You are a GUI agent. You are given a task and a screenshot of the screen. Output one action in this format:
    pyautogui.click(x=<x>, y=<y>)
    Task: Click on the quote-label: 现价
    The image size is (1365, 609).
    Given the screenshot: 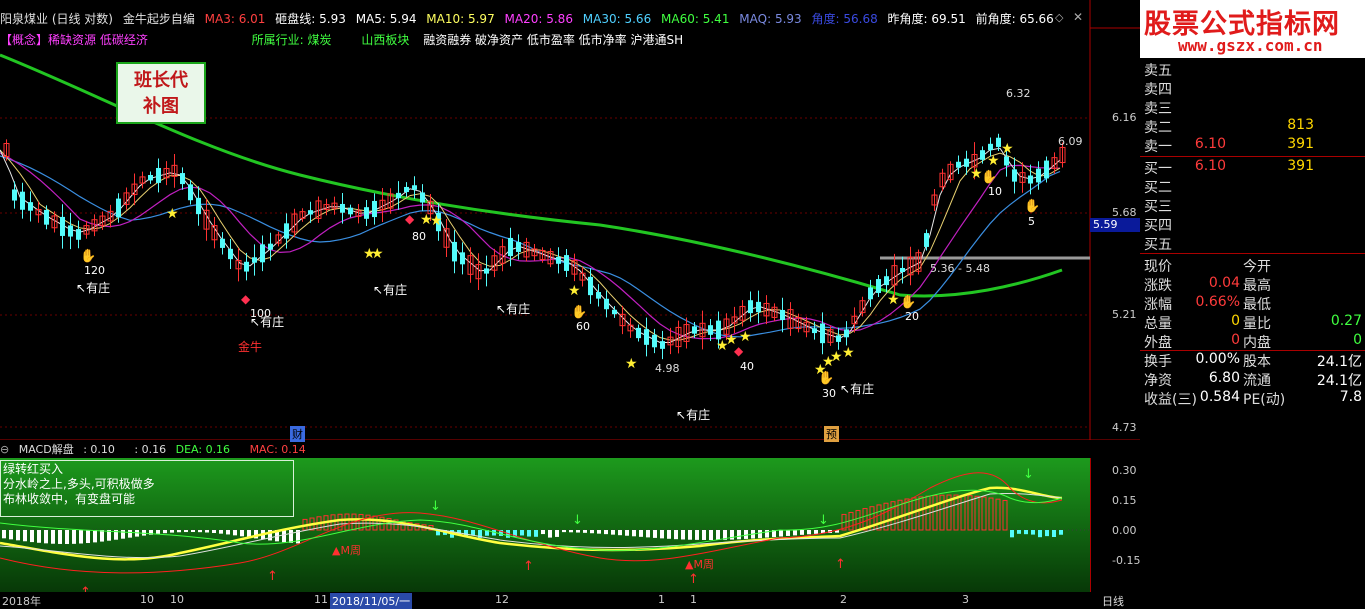 What is the action you would take?
    pyautogui.click(x=1158, y=267)
    